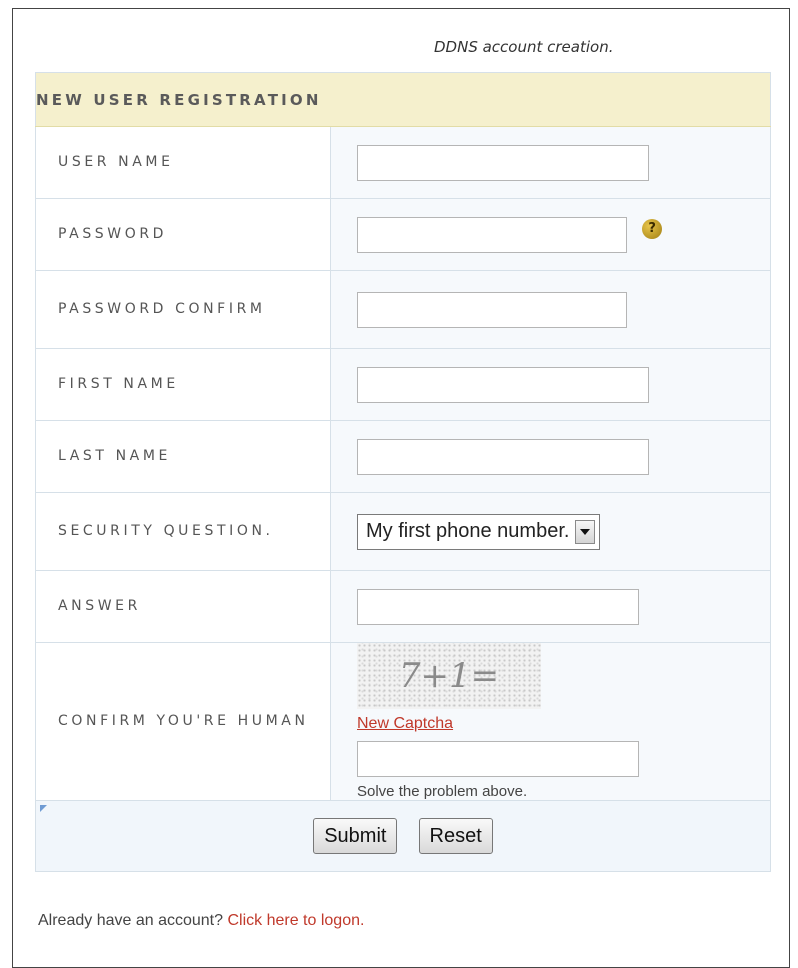  I want to click on chevron-down-icon, so click(585, 531).